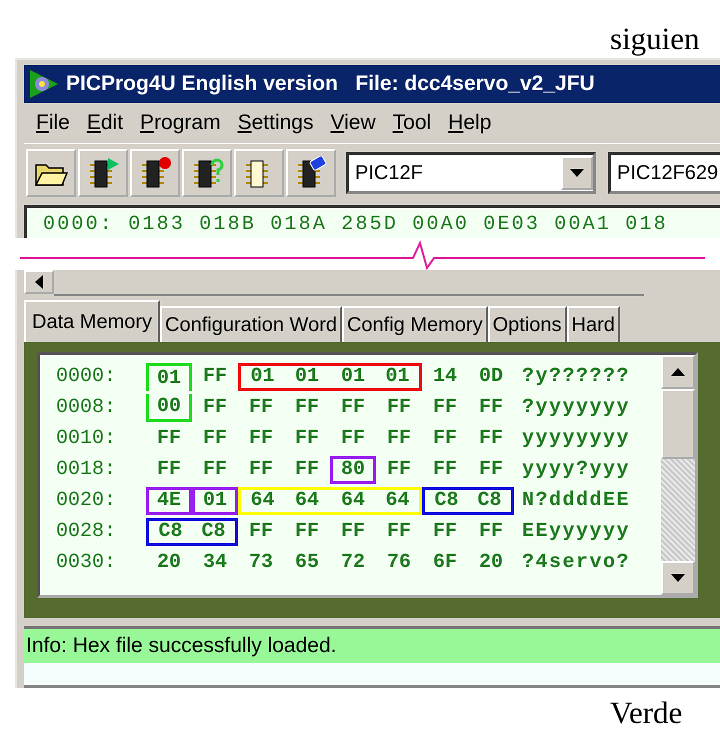  What do you see at coordinates (646, 712) in the screenshot?
I see `document-text: Verde` at bounding box center [646, 712].